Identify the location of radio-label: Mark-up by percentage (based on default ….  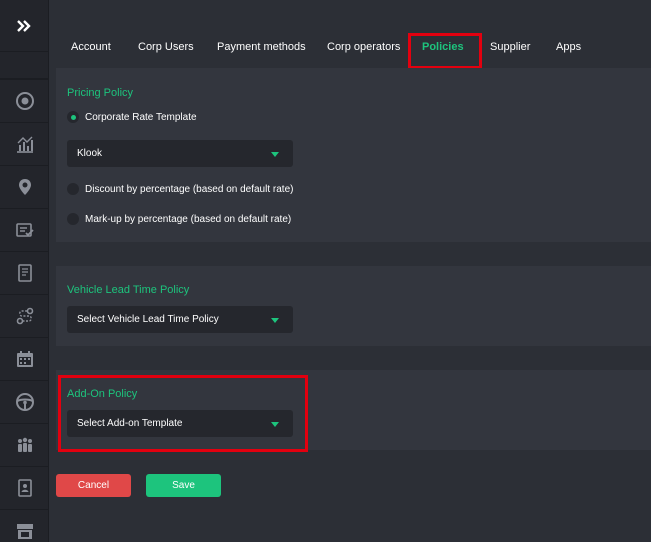
(188, 219).